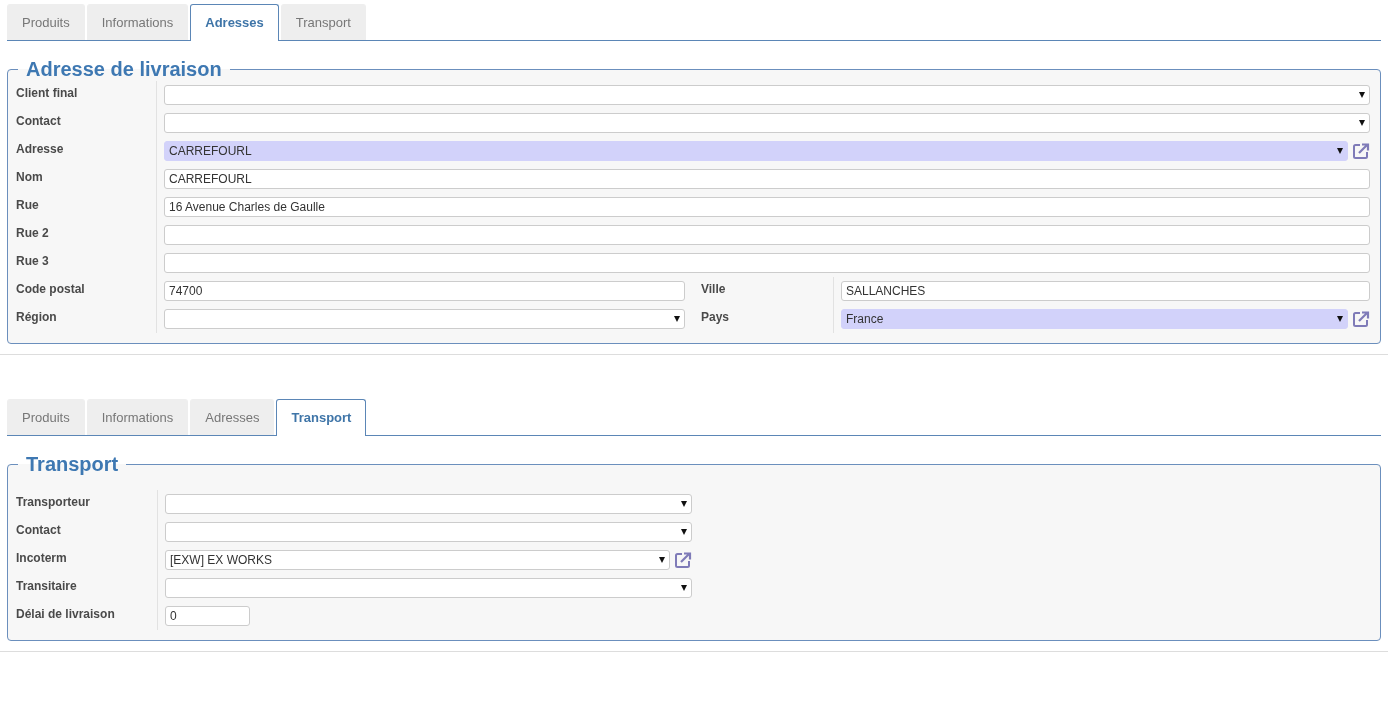 The image size is (1388, 714). Describe the element at coordinates (756, 151) in the screenshot. I see `select-field: CARREFOURL` at that location.